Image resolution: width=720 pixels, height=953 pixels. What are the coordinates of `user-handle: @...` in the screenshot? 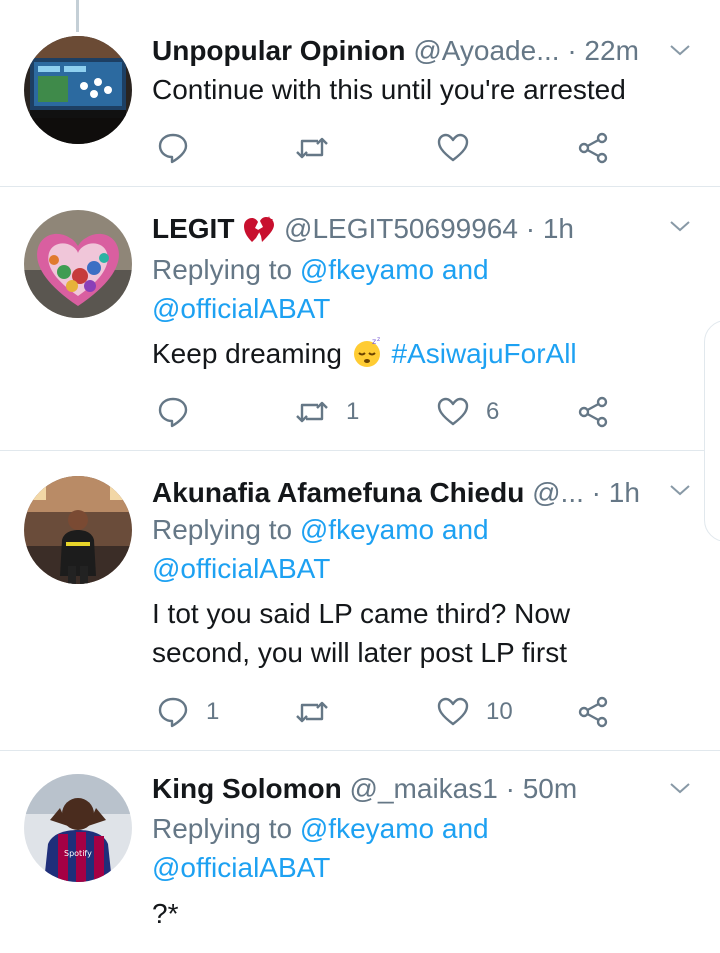 It's located at (558, 492).